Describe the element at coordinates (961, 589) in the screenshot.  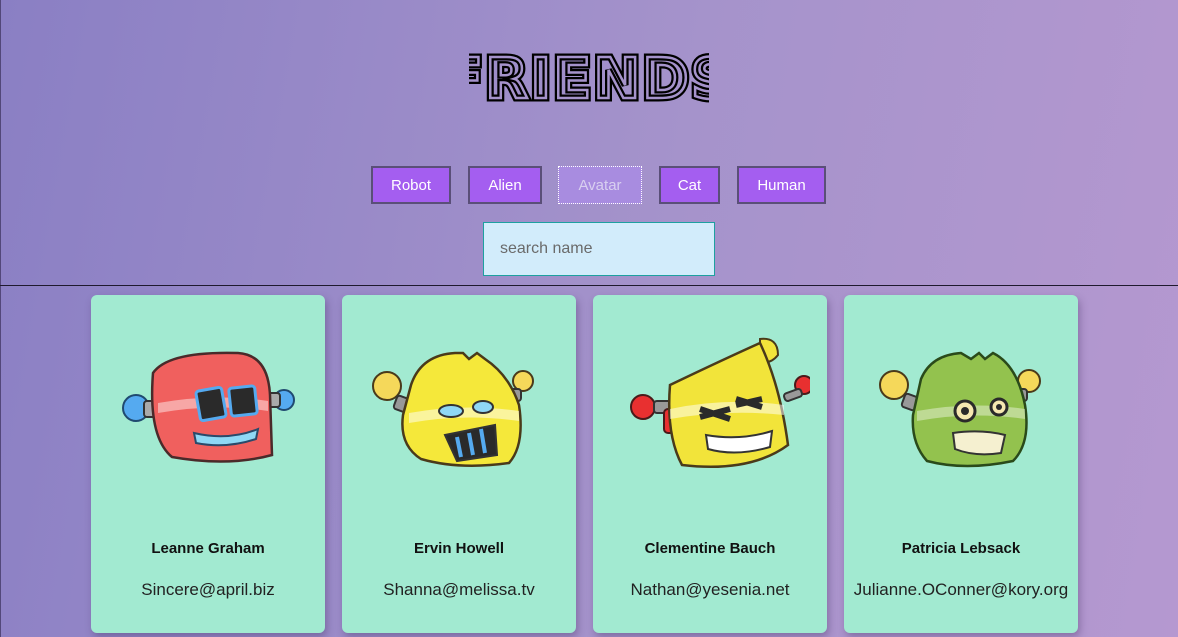
I see `card-email: Julianne.OConner@kory.org` at that location.